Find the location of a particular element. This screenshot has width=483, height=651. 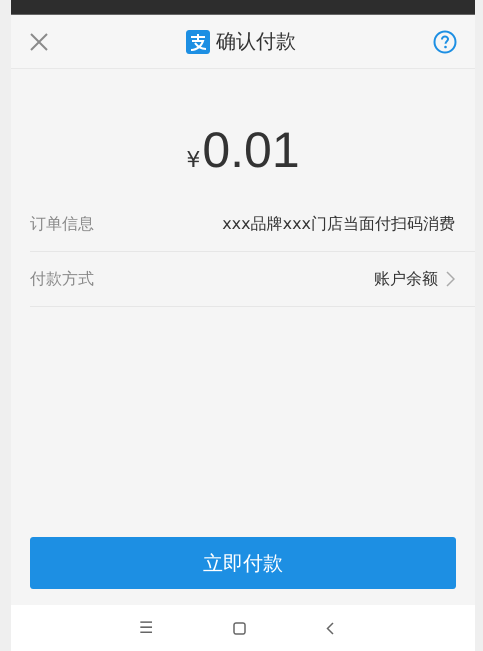

info-row: 付款方式 账户余额 is located at coordinates (252, 279).